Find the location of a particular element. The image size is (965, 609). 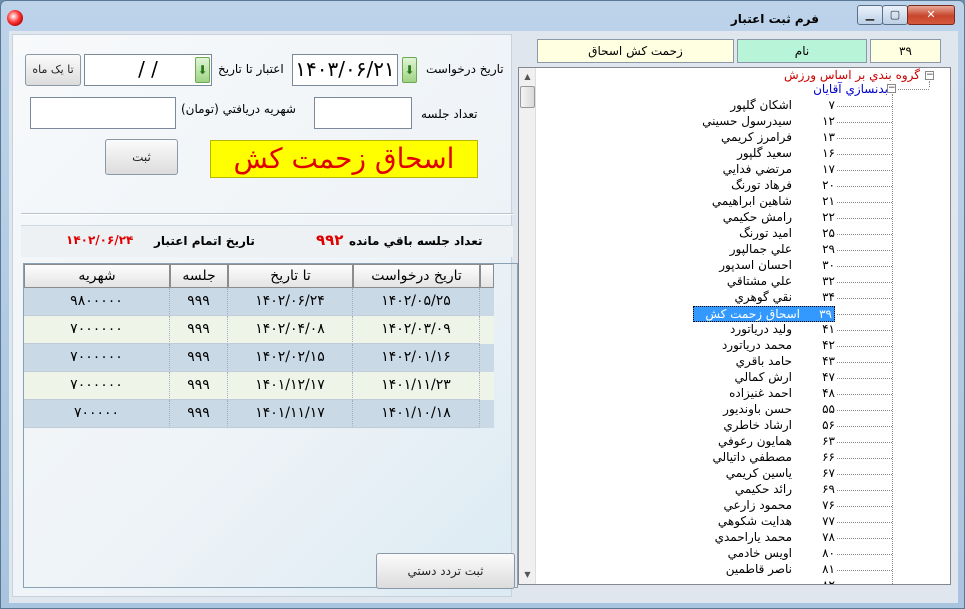

tree-item-name: حامد باقري is located at coordinates (764, 361).